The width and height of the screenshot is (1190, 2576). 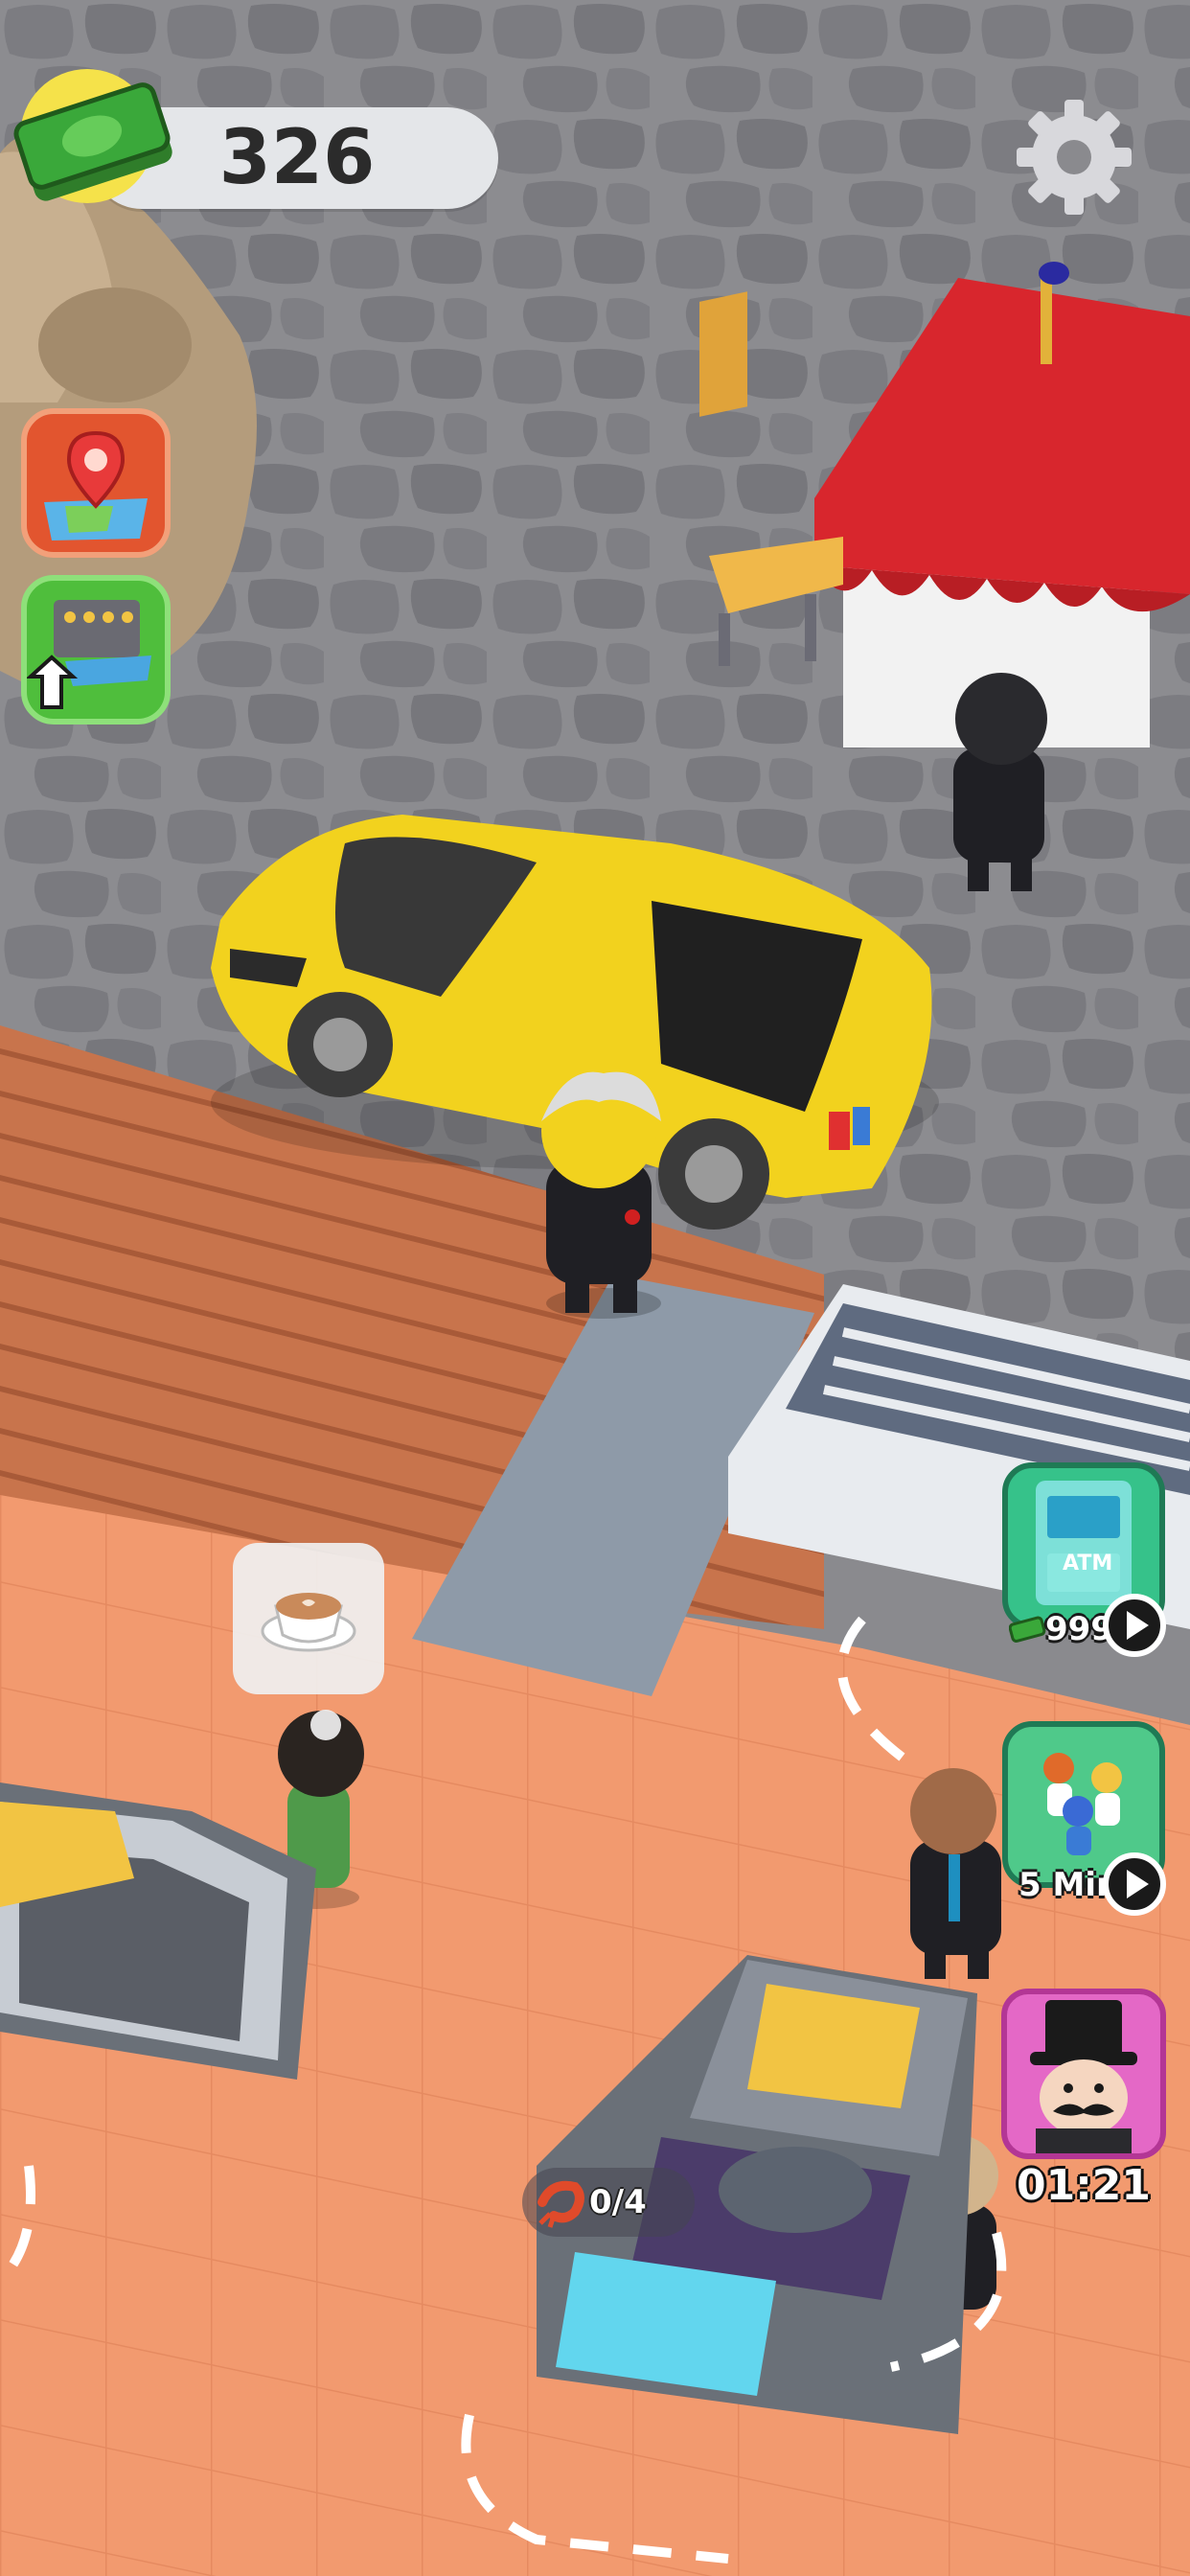 I want to click on waiter-character, so click(x=956, y=1874).